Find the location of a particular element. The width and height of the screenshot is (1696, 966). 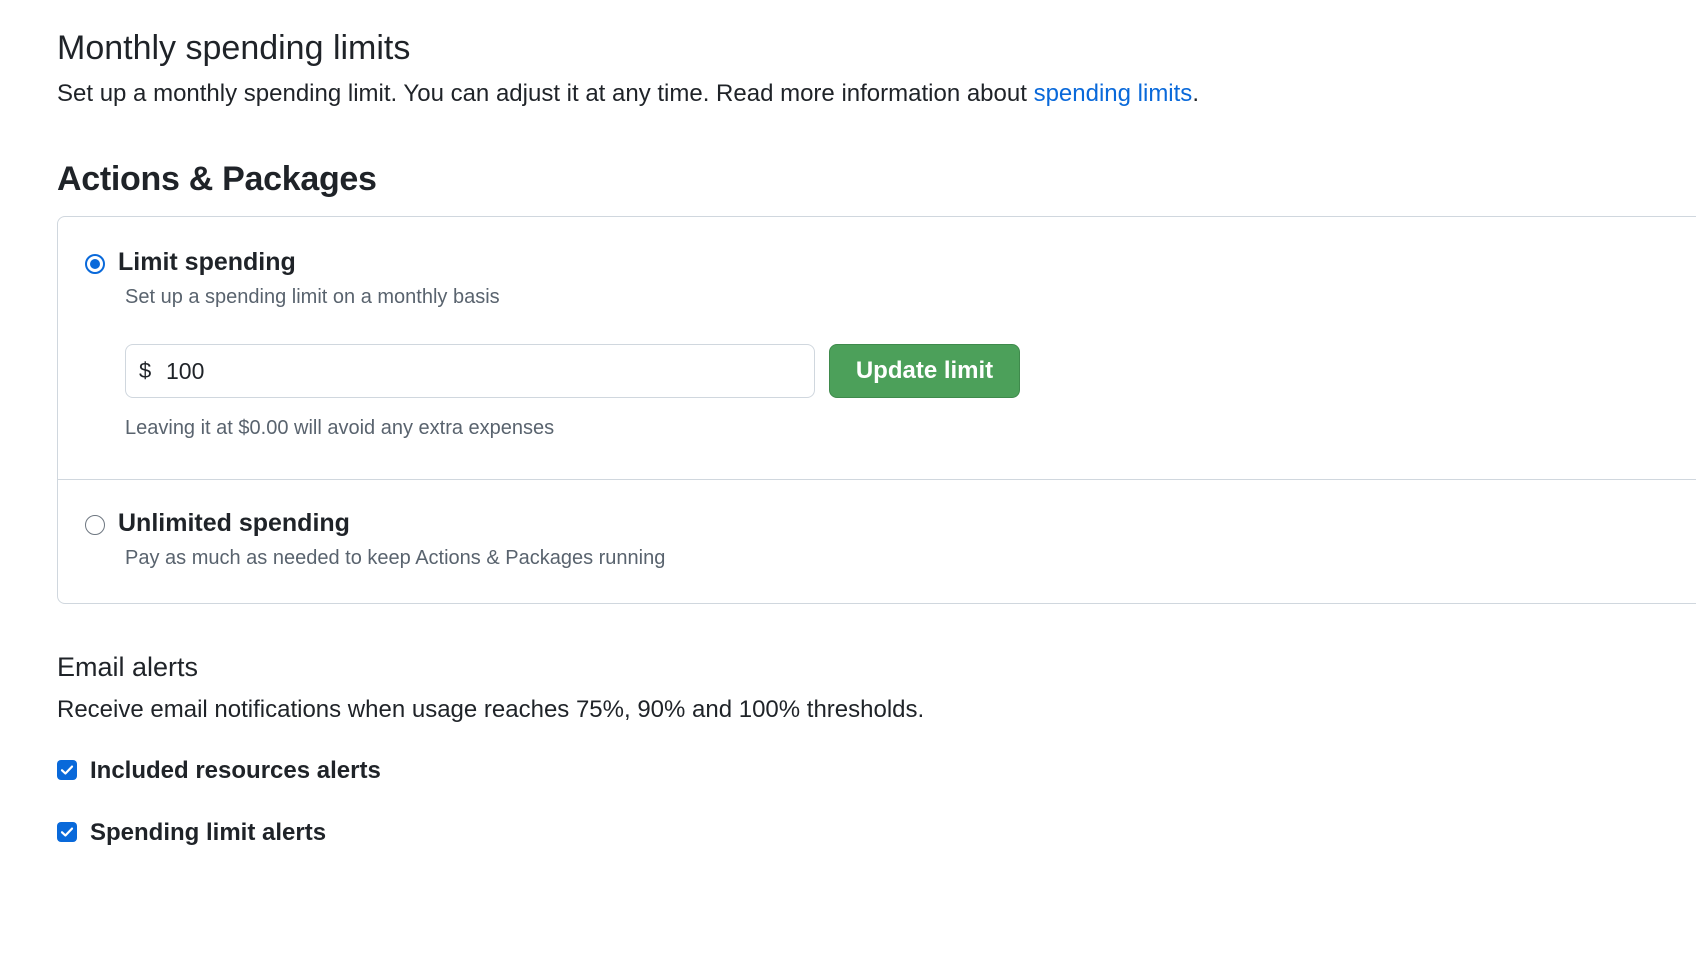

spending-limits-link: spending limits is located at coordinates (1113, 93).